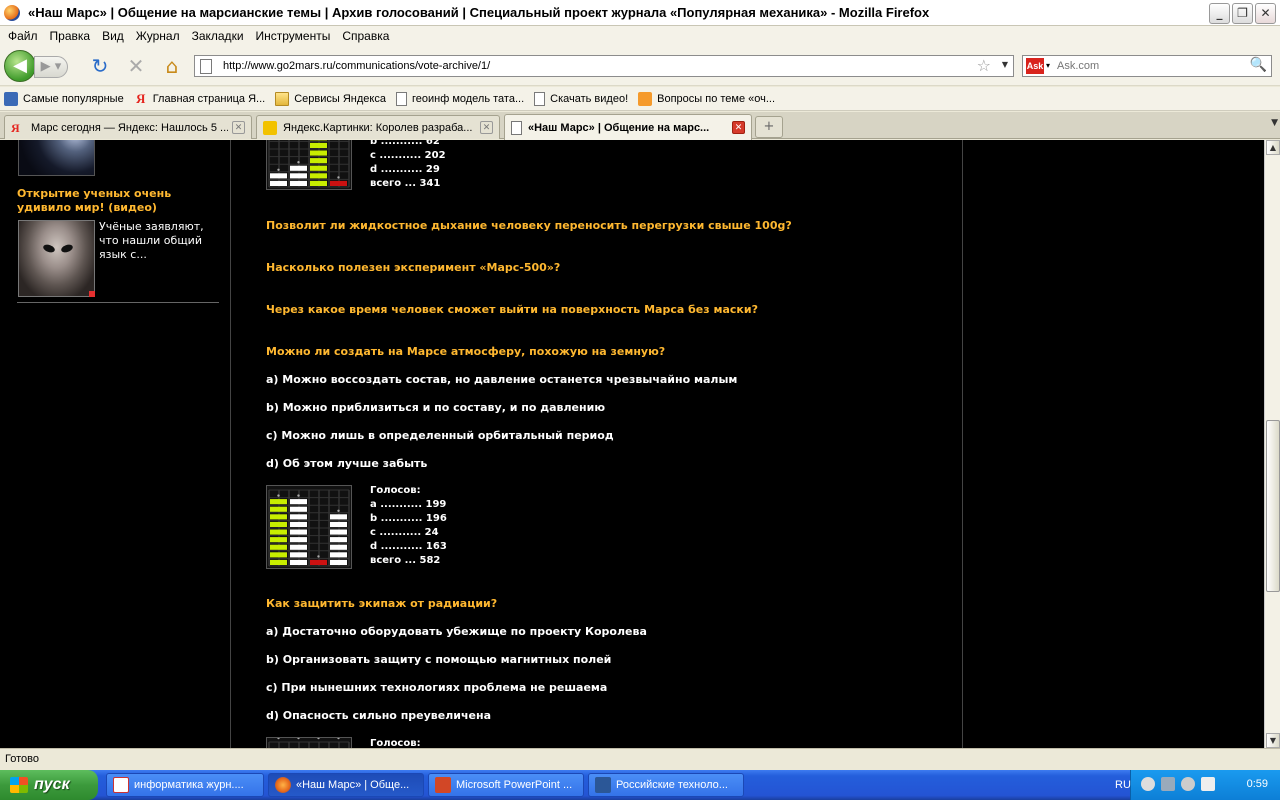  I want to click on tab-nash-mars: «Наш Марс» | Общение на марс... ✕, so click(628, 127).